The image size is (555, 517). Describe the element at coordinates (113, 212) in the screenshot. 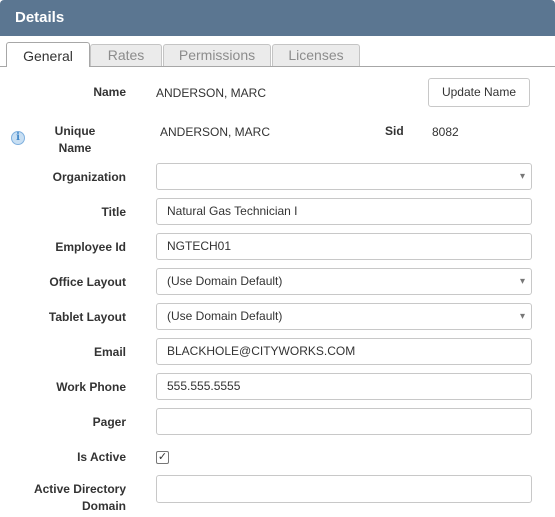

I see `title-label: Title` at that location.